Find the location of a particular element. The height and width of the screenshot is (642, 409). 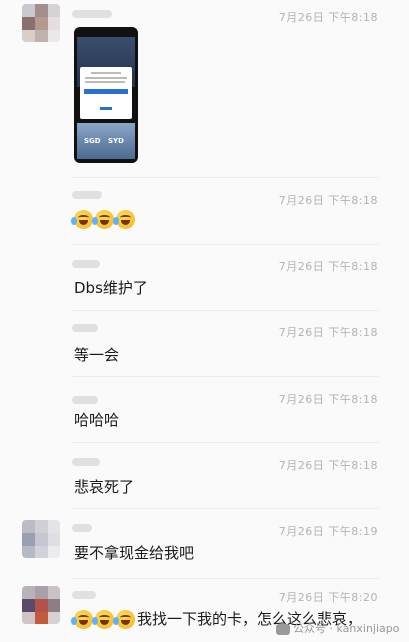

currency-label-left: SGD is located at coordinates (92, 141).